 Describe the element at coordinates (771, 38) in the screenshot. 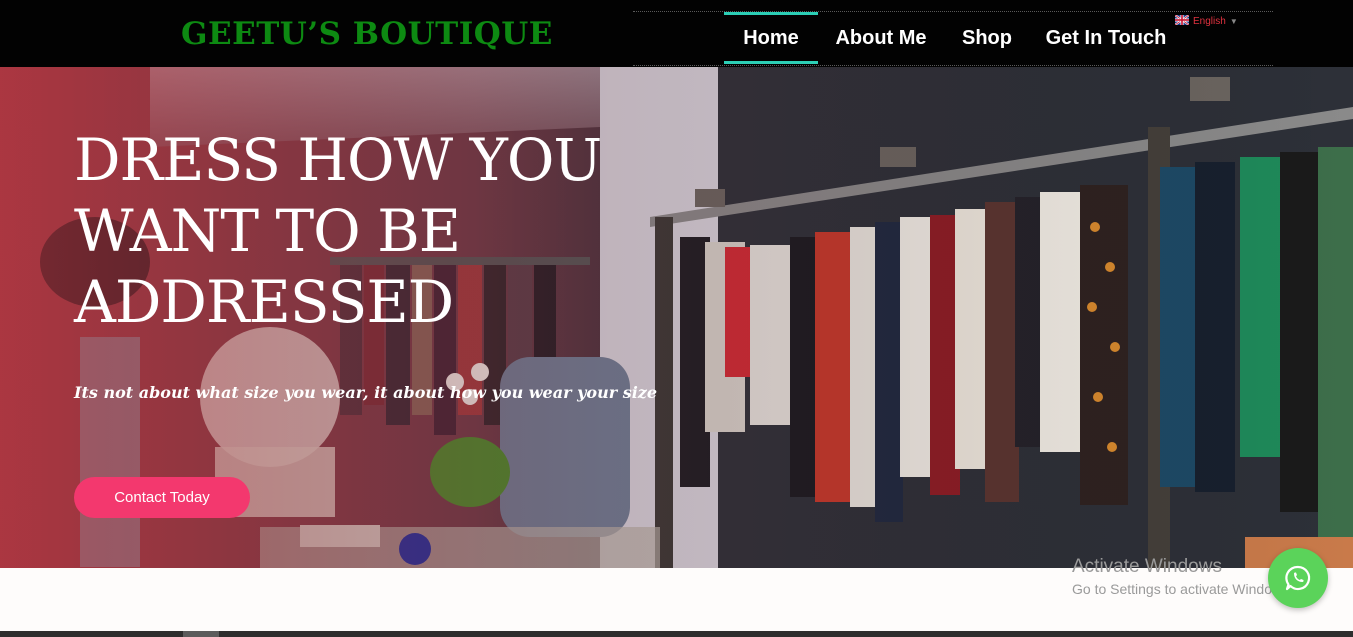

I see `nav-home: Home` at that location.